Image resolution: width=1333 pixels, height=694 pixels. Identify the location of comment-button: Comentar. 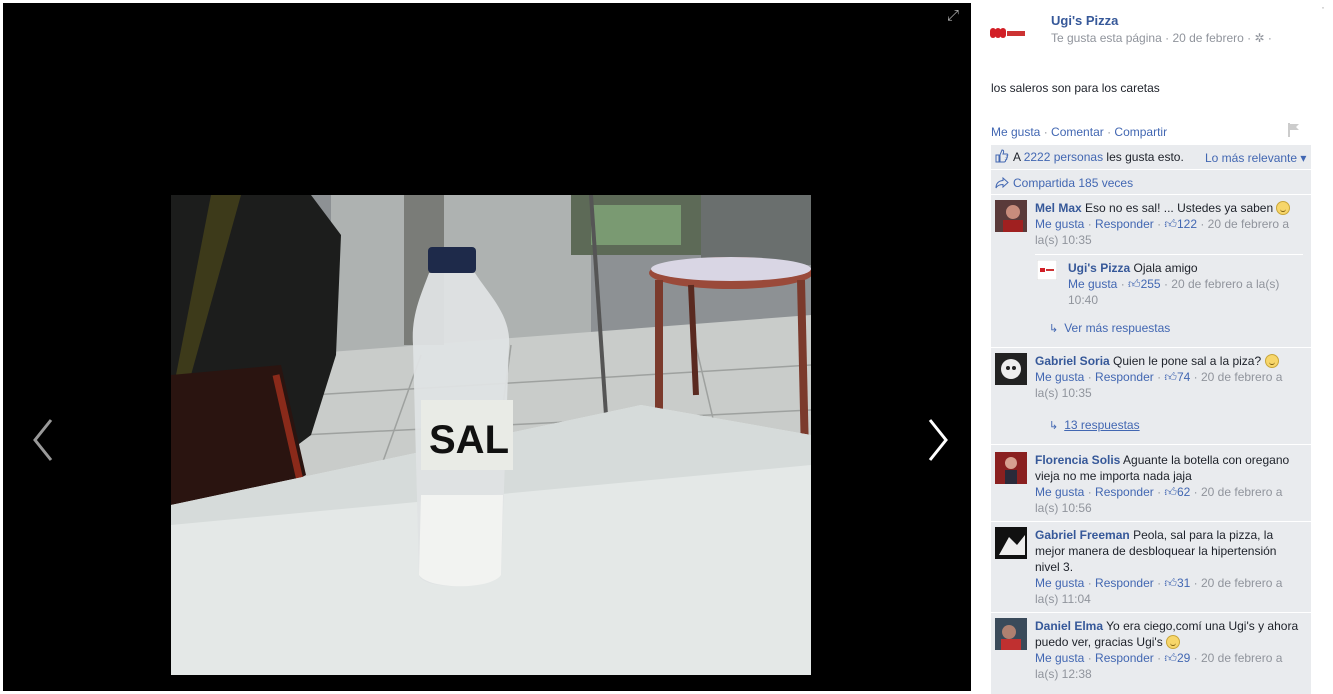
(1077, 132).